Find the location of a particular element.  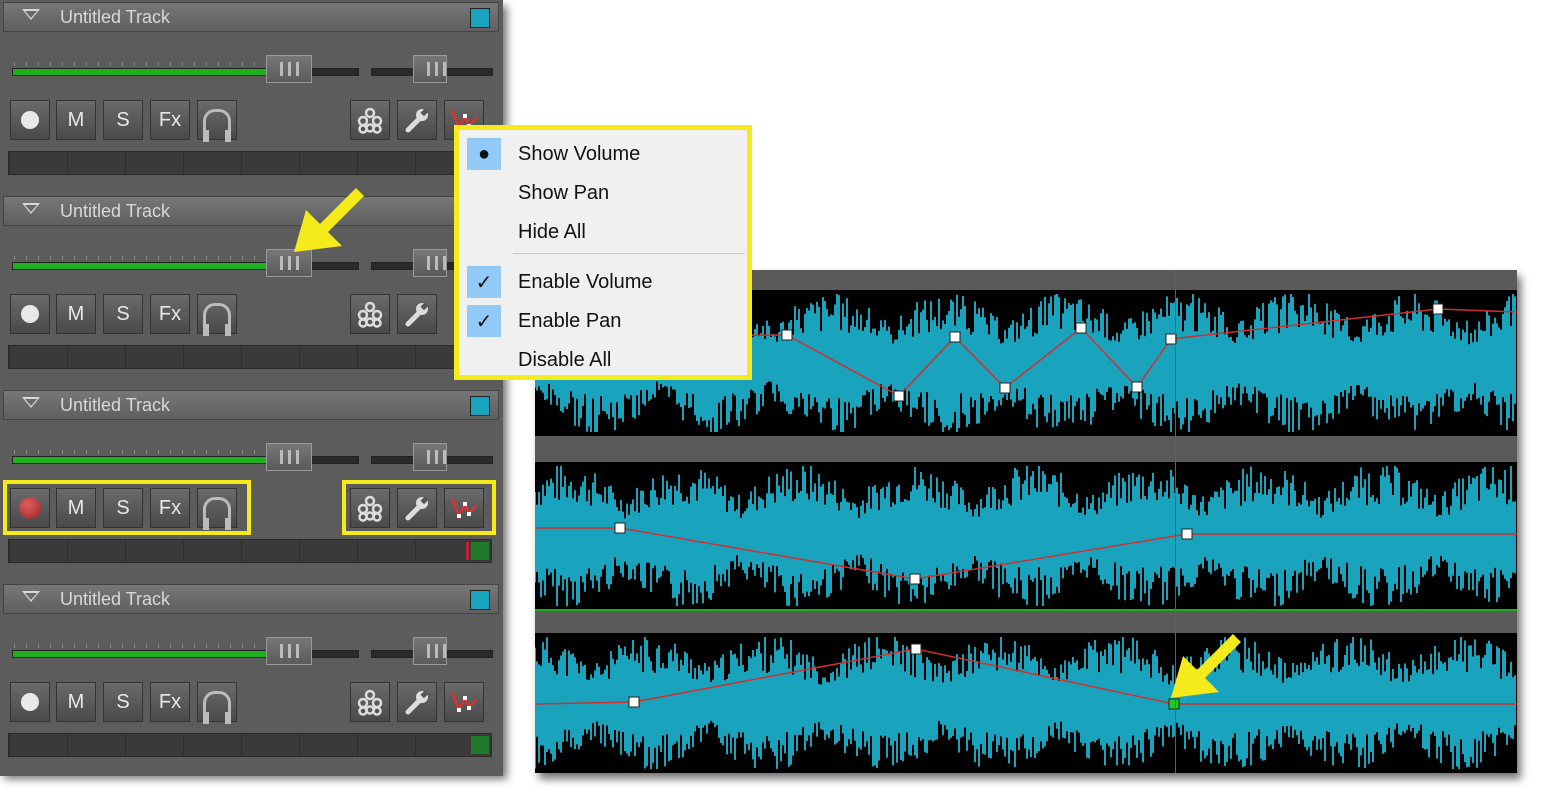

envelope-icon is located at coordinates (463, 702).